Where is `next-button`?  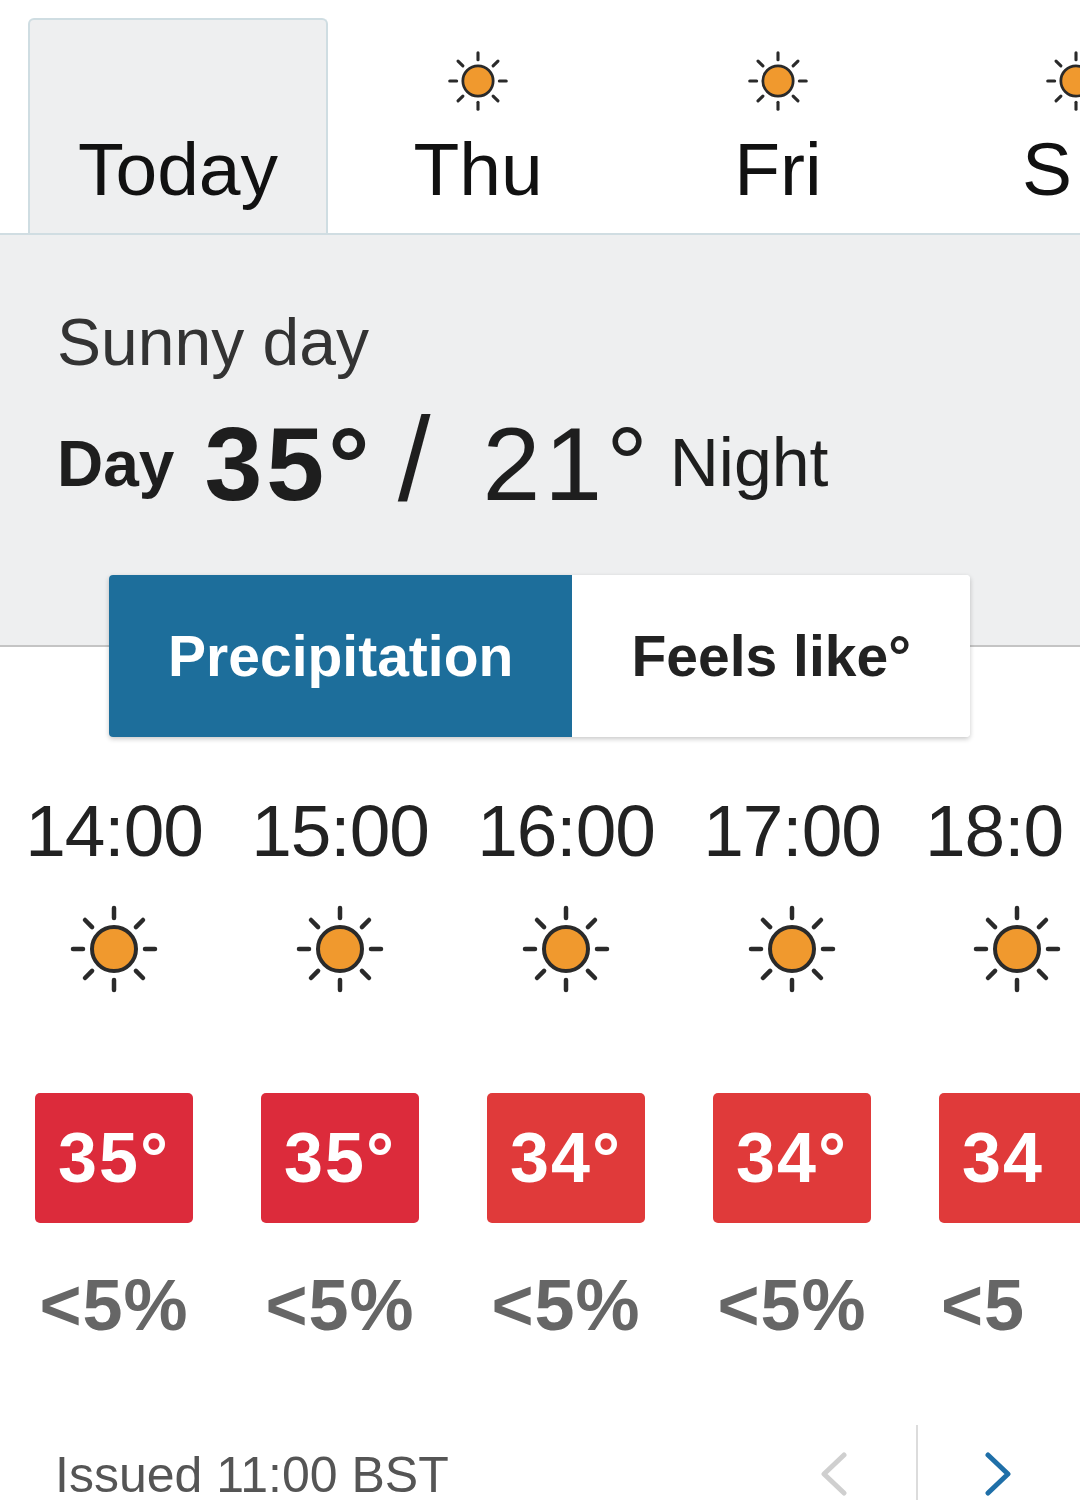
next-button is located at coordinates (998, 1474).